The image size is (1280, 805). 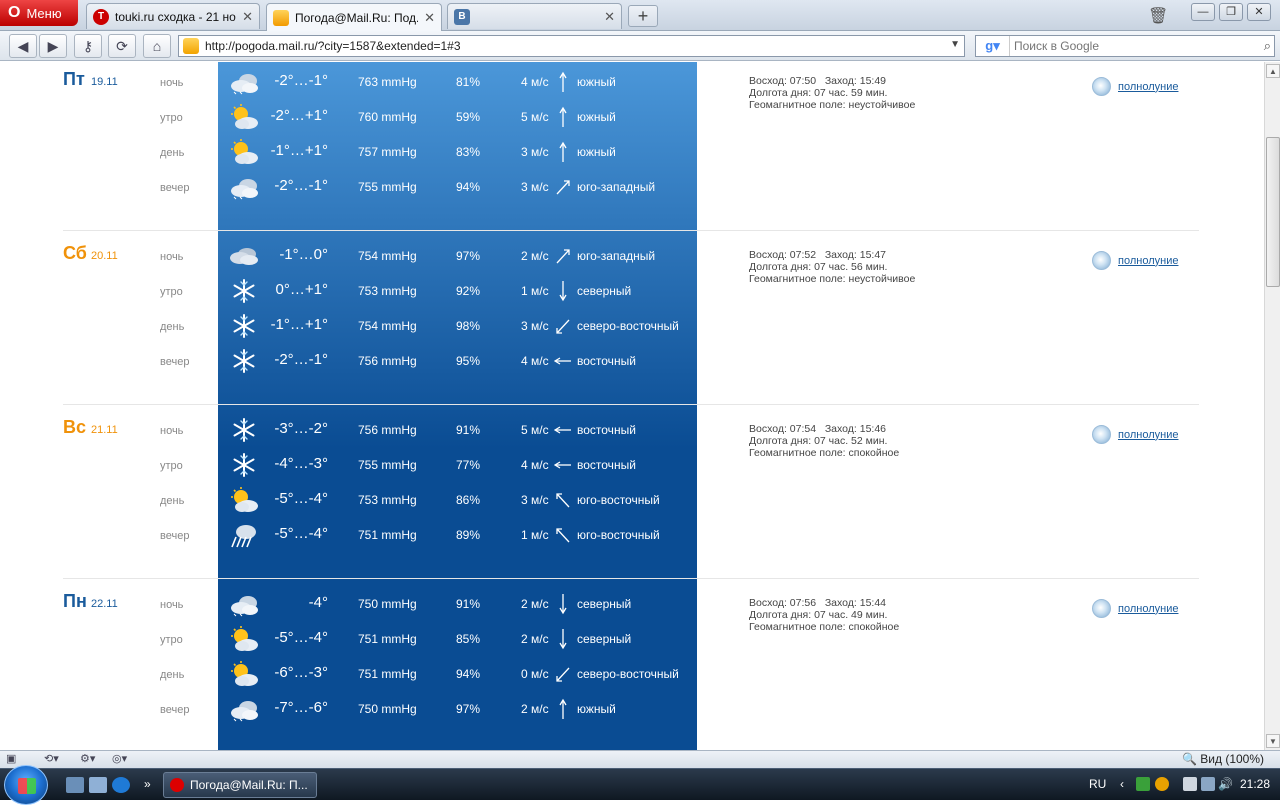 What do you see at coordinates (1143, 784) in the screenshot?
I see `tray-app-icon` at bounding box center [1143, 784].